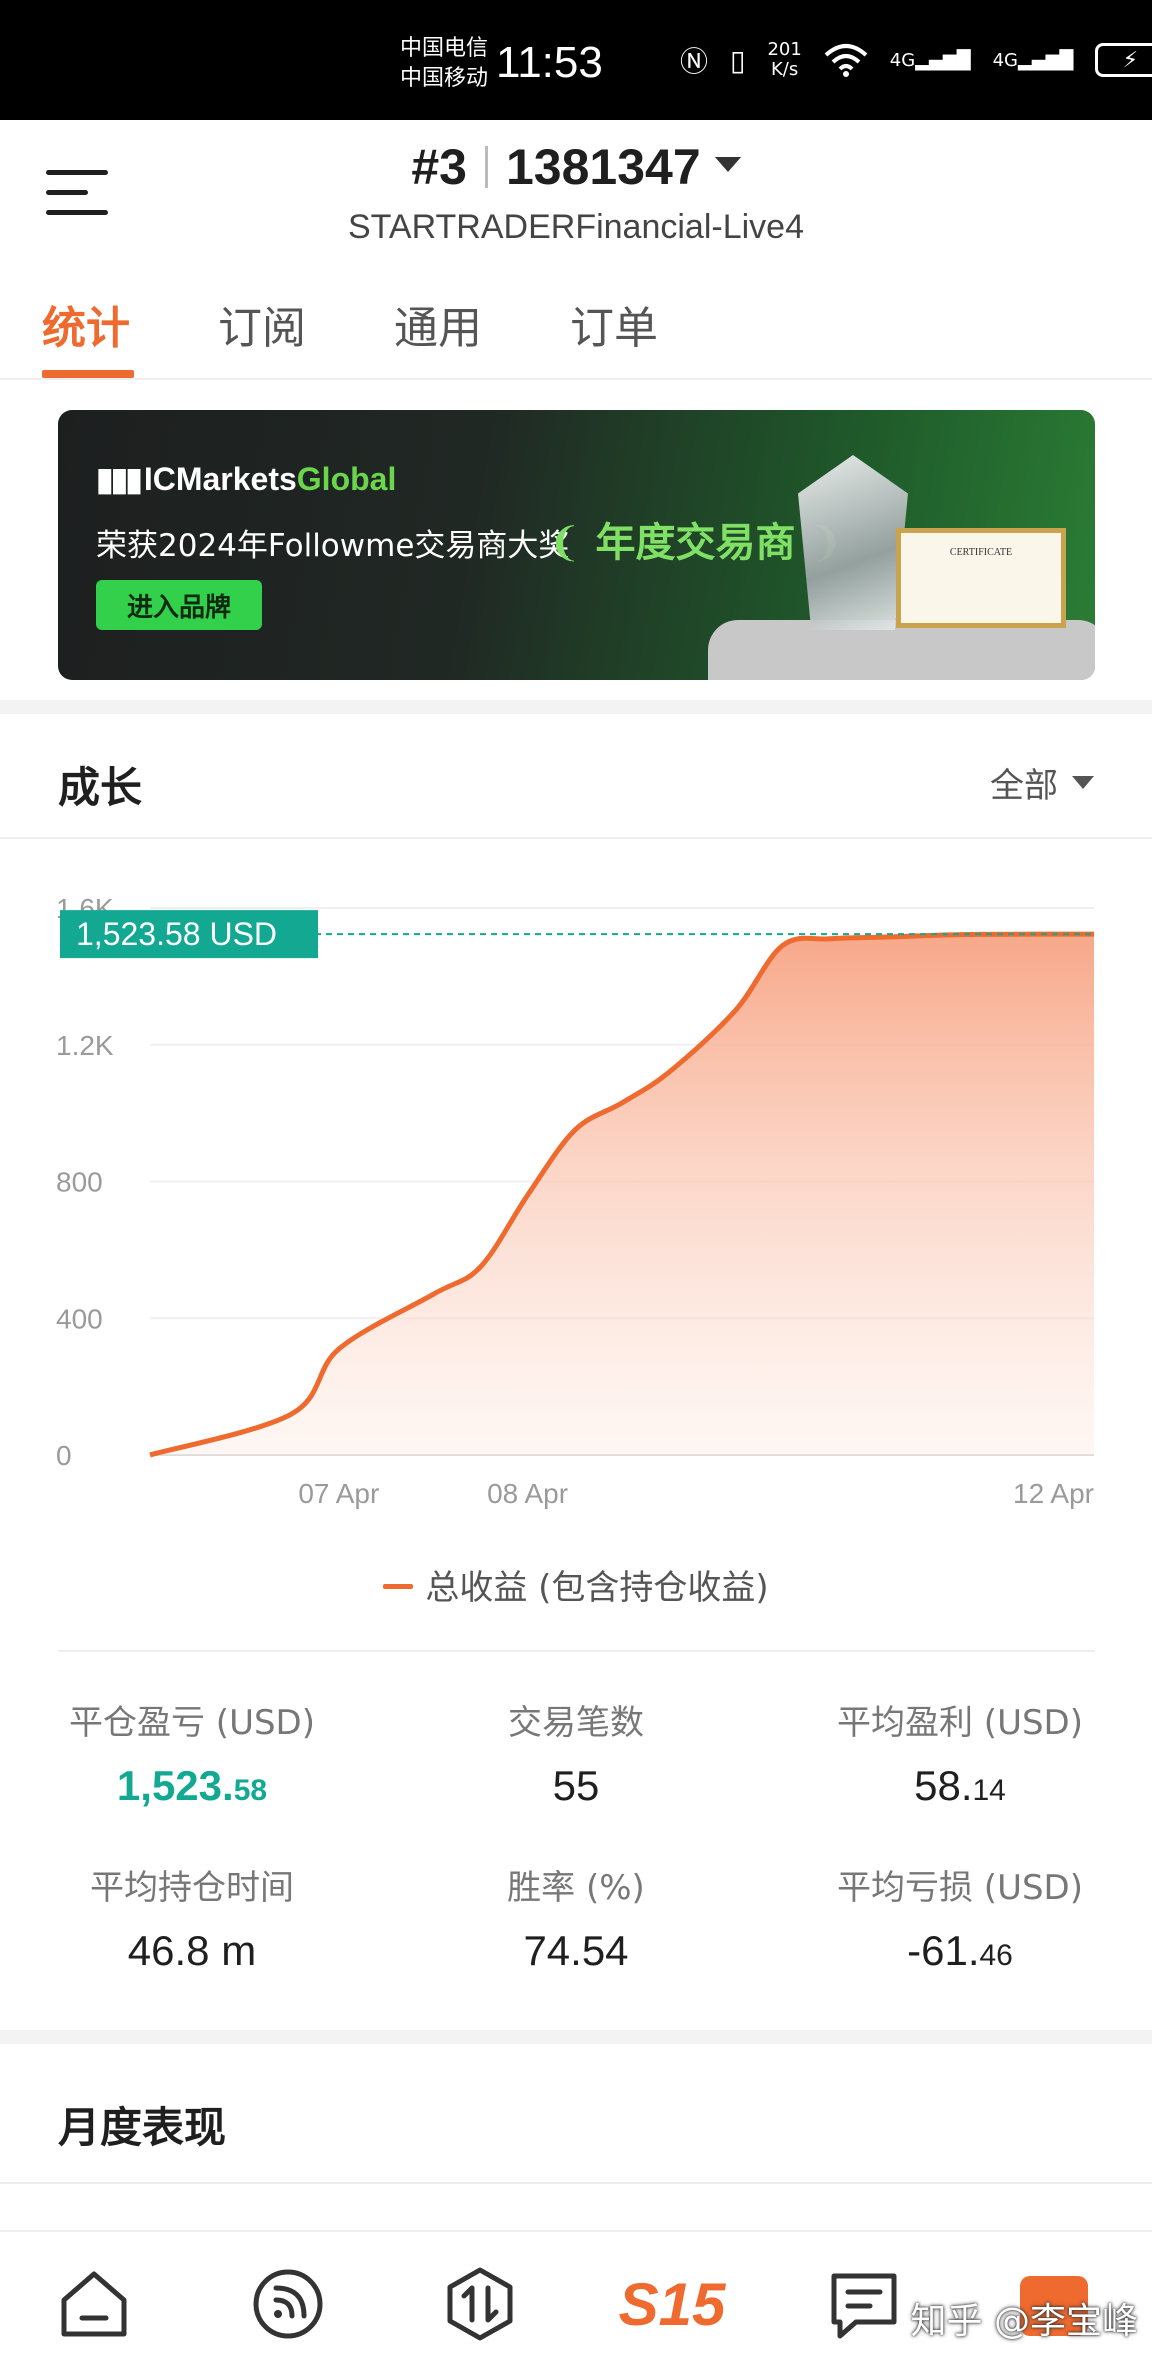 The height and width of the screenshot is (2376, 1152). What do you see at coordinates (549, 62) in the screenshot?
I see `status-clock: 11:53` at bounding box center [549, 62].